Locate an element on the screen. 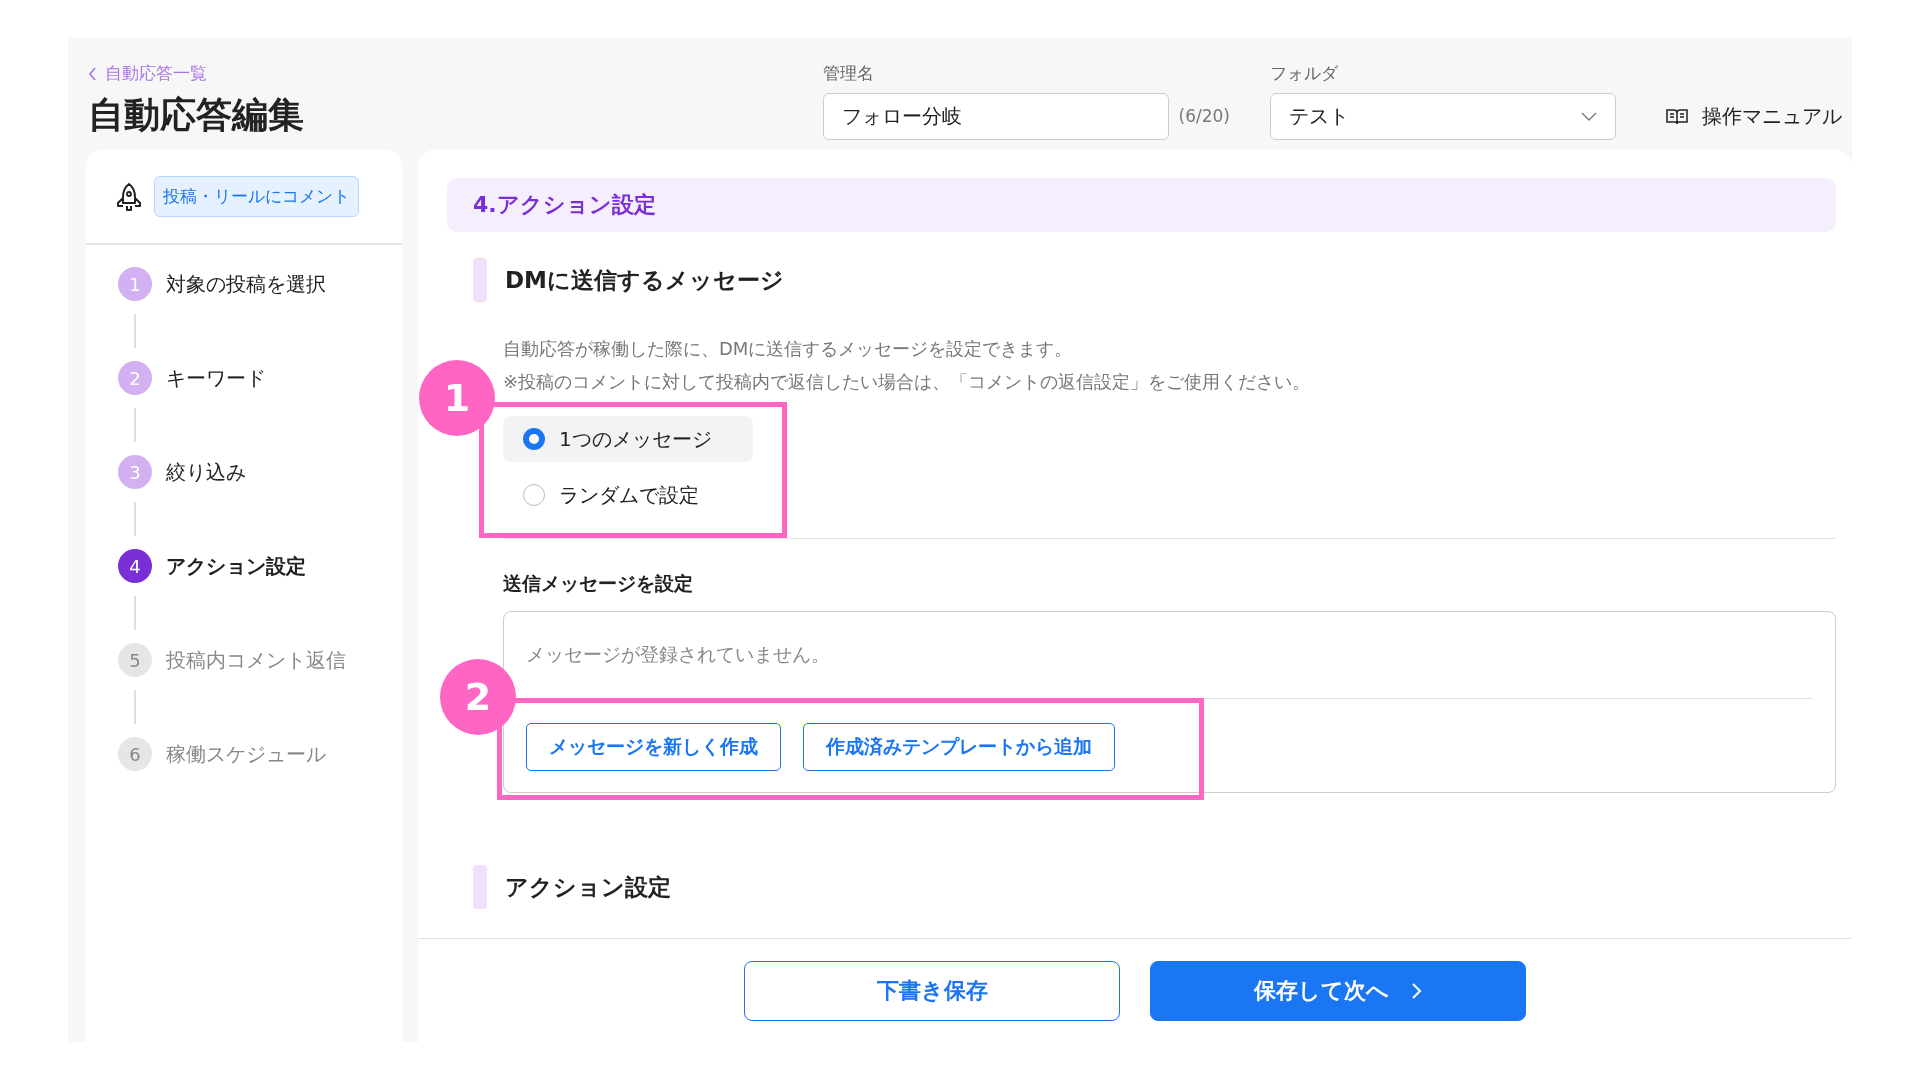  draft-save-button: 下書き保存 is located at coordinates (932, 990).